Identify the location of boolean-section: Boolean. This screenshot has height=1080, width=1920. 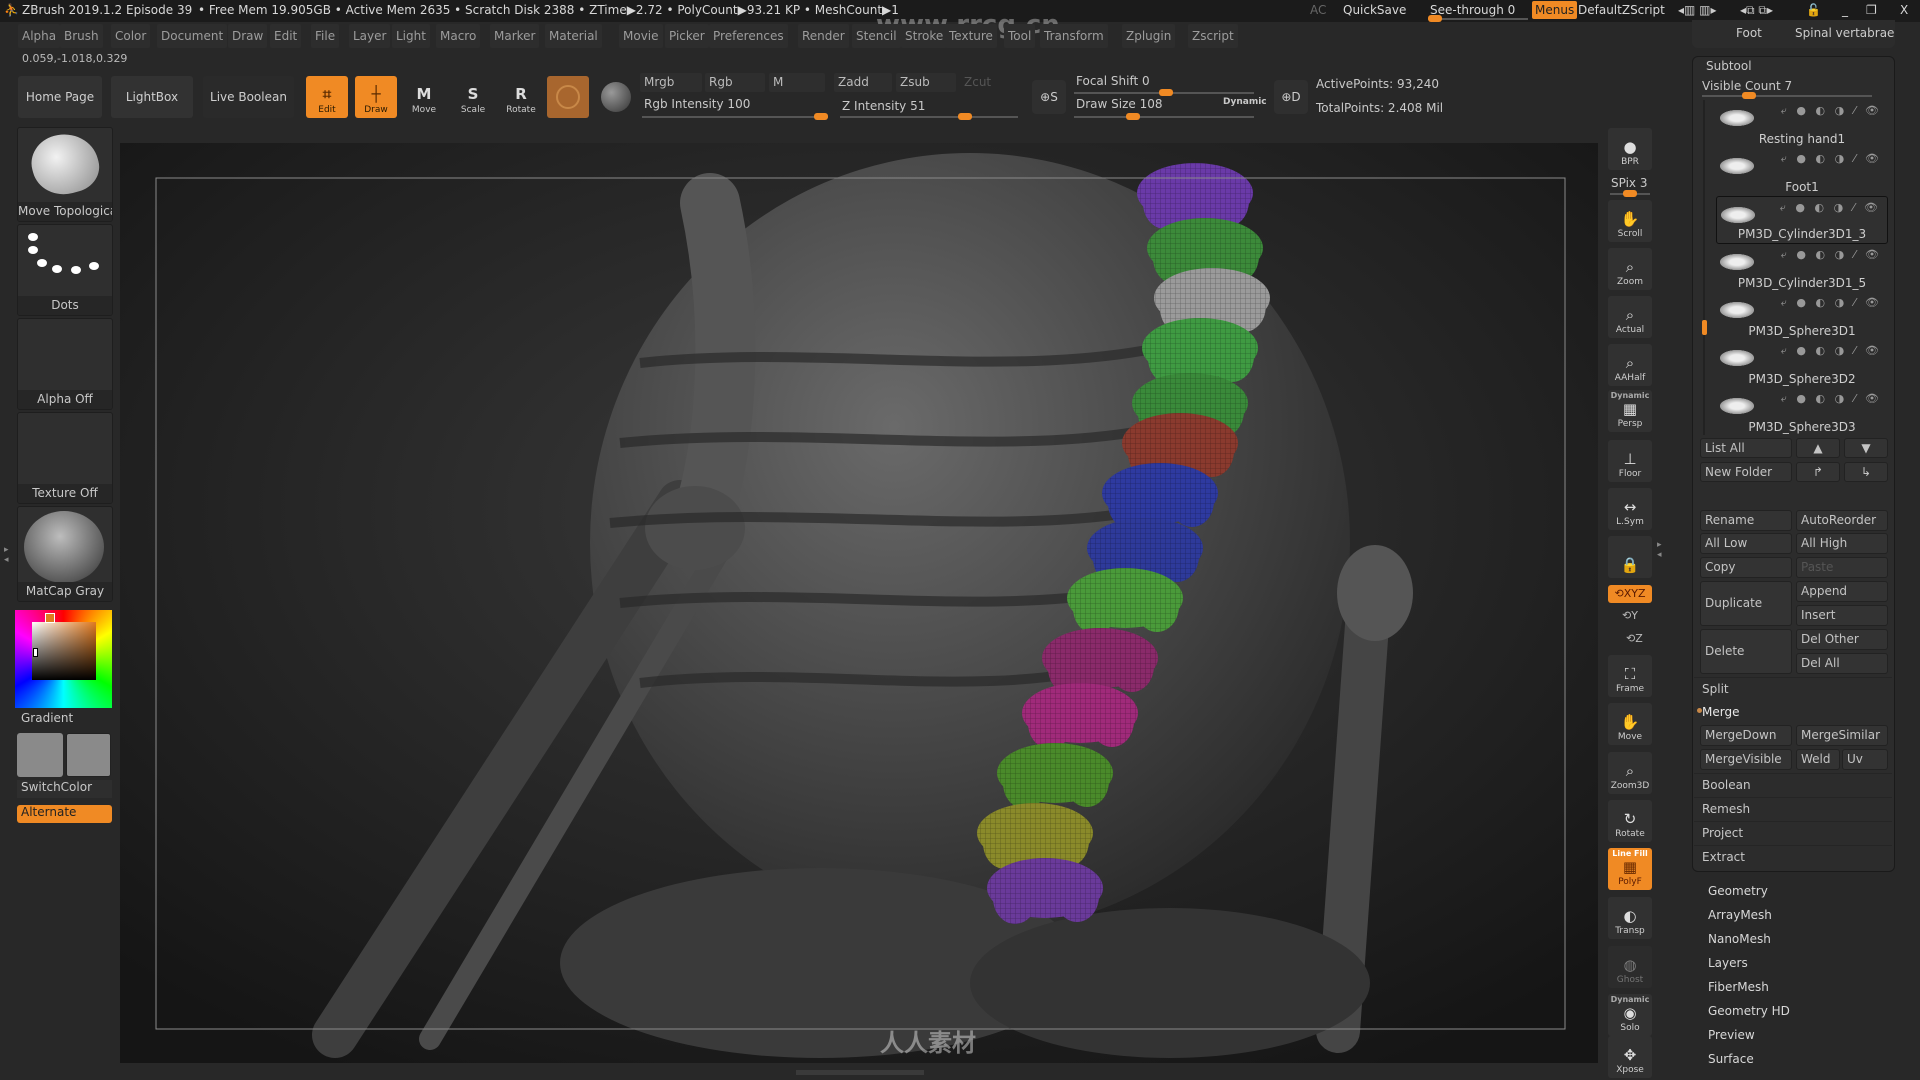
(1793, 784).